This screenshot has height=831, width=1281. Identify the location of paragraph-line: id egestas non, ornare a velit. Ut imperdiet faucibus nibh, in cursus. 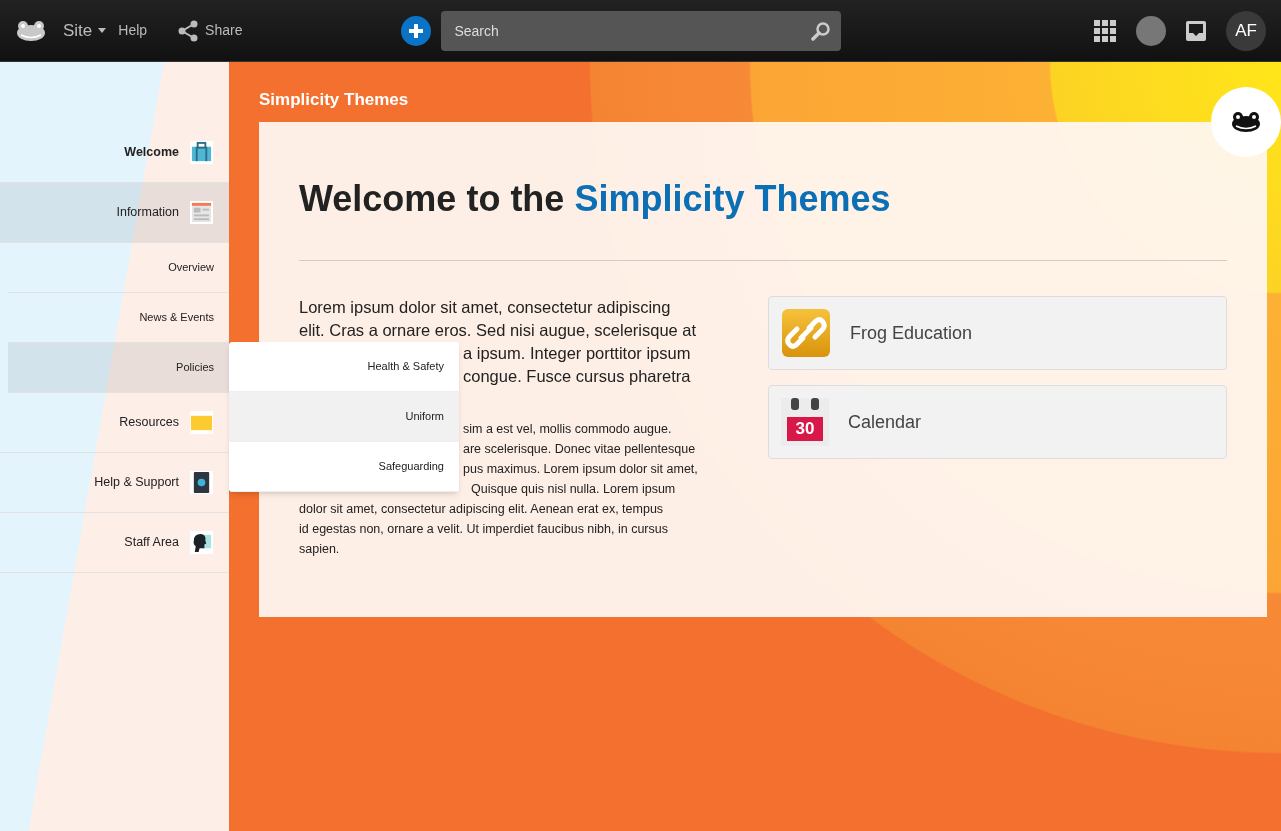
(483, 529).